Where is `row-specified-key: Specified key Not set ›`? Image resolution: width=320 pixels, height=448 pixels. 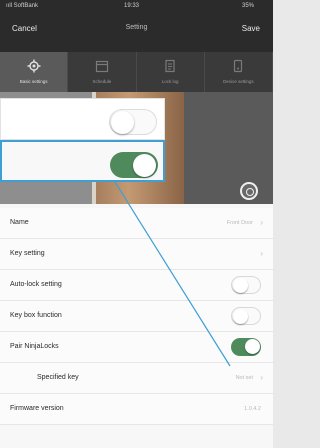 row-specified-key: Specified key Not set › is located at coordinates (136, 378).